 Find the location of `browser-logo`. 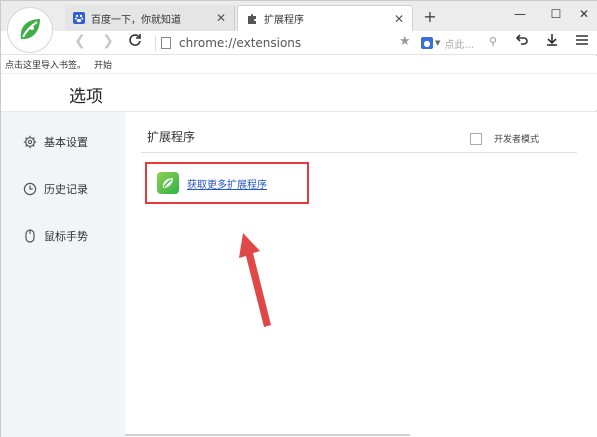

browser-logo is located at coordinates (30, 30).